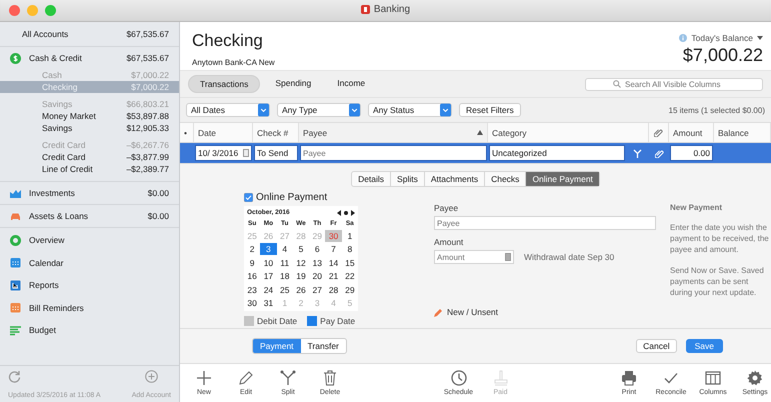  What do you see at coordinates (89, 285) in the screenshot?
I see `sidebar-nav-item: Reports` at bounding box center [89, 285].